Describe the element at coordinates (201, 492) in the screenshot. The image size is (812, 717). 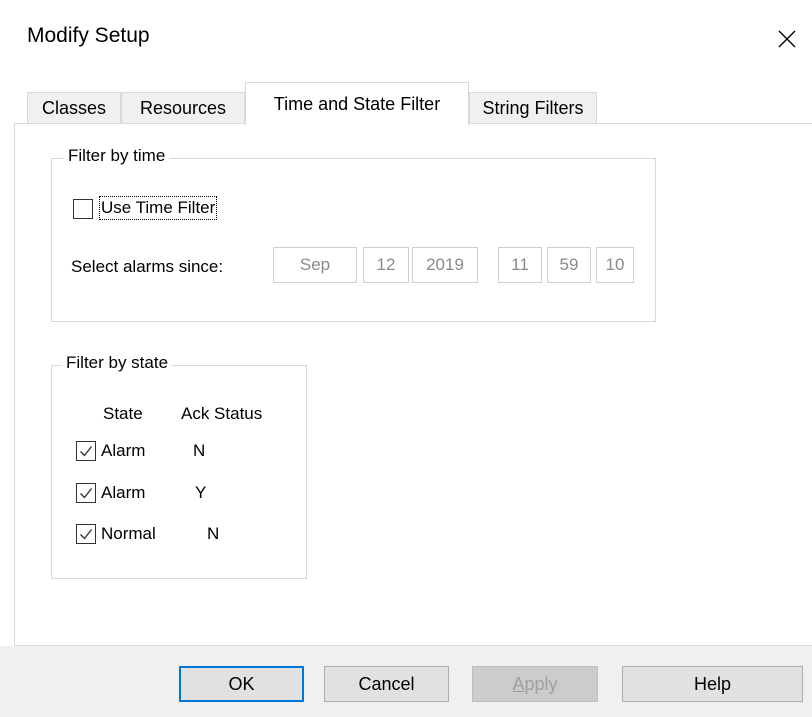
I see `alarm-y-ack-label: Y` at that location.